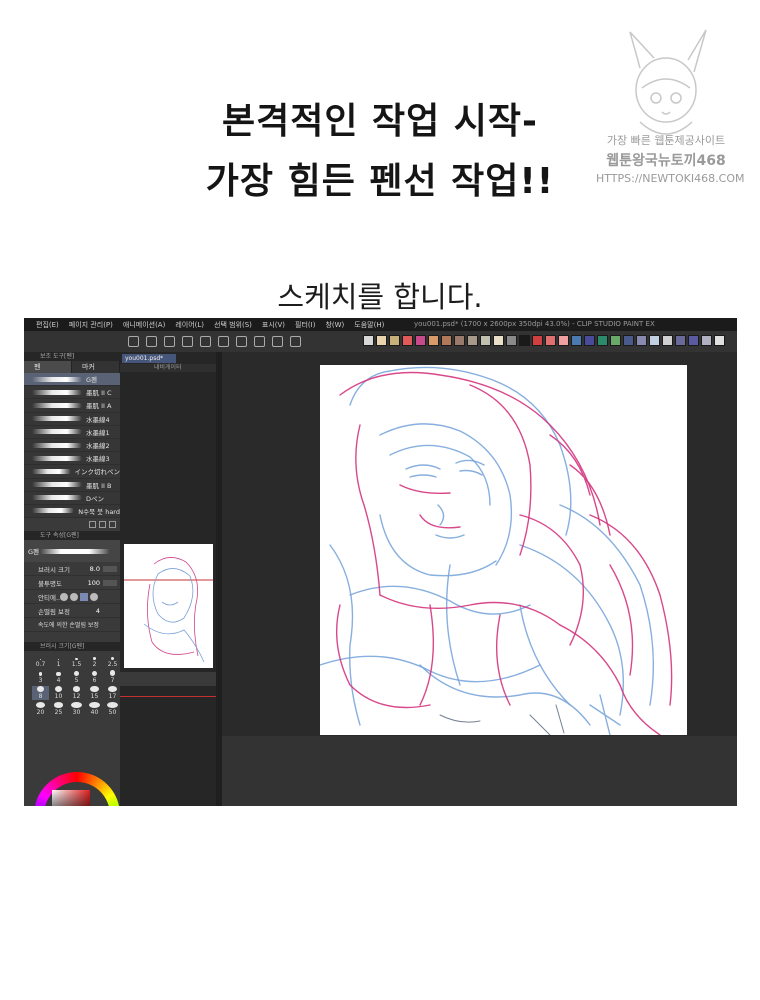 The image size is (760, 1000). What do you see at coordinates (76, 661) in the screenshot?
I see `brush-size-option: 1.5` at bounding box center [76, 661].